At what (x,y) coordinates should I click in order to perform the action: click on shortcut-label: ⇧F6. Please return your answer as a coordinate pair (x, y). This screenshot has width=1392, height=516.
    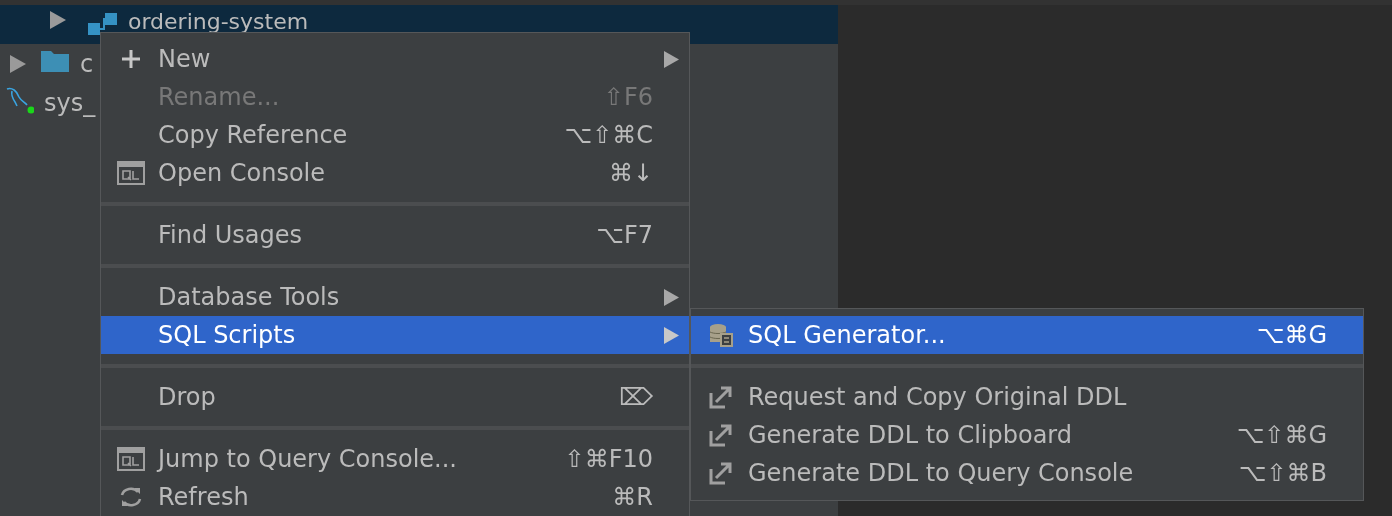
    Looking at the image, I should click on (628, 97).